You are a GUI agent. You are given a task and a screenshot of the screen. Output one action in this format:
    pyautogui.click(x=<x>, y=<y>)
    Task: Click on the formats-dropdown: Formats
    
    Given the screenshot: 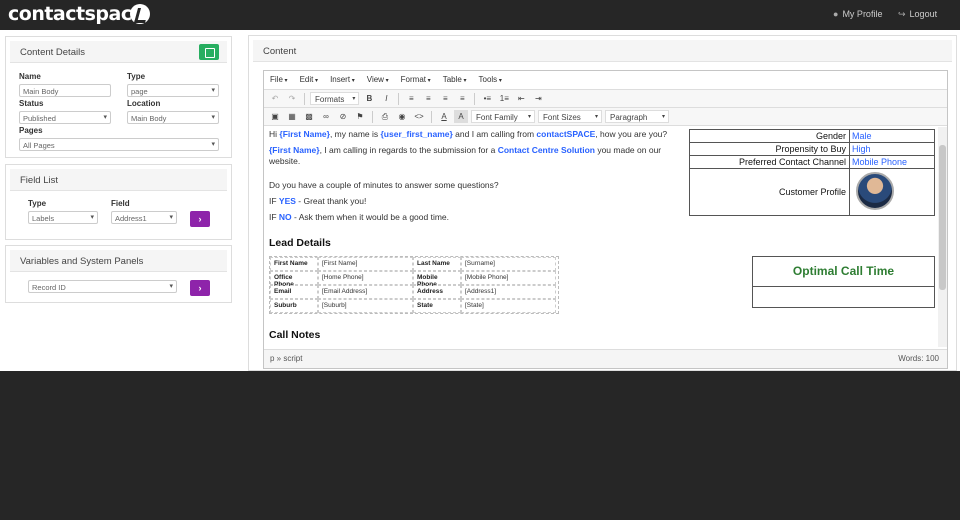 What is the action you would take?
    pyautogui.click(x=335, y=99)
    